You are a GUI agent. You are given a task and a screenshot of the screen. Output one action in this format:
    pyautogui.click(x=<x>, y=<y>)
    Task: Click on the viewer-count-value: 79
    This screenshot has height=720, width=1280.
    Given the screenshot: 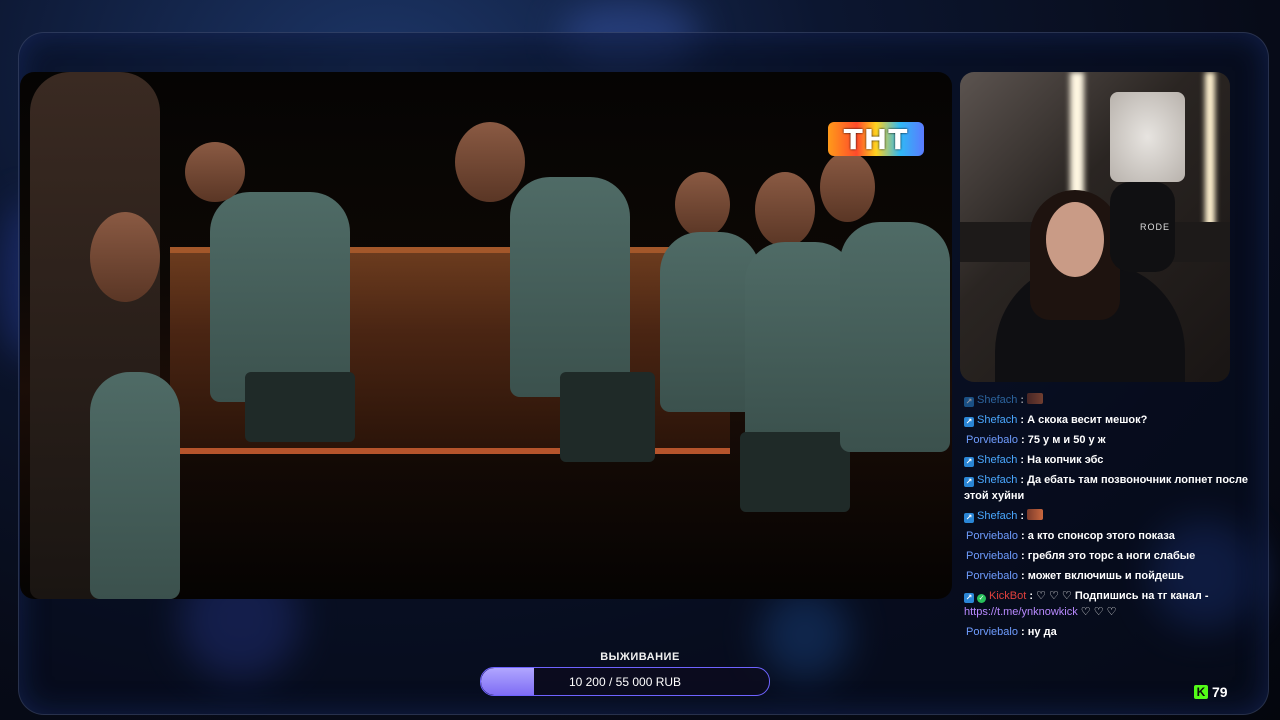 What is the action you would take?
    pyautogui.click(x=1220, y=692)
    